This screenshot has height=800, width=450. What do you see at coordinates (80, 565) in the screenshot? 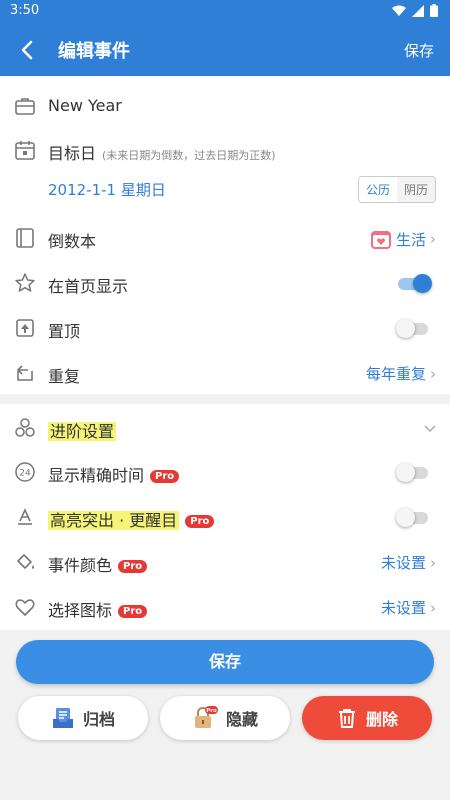
I see `event-color-label: 事件颜色` at bounding box center [80, 565].